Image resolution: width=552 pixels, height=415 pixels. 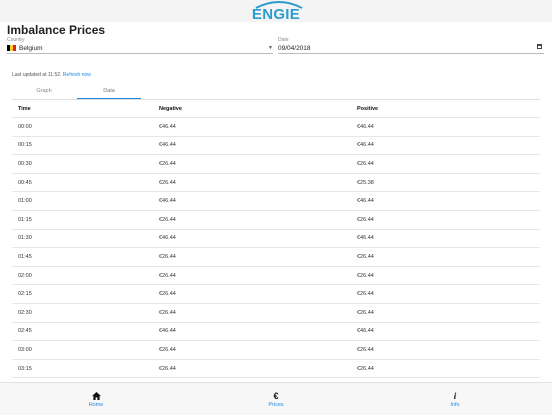 What do you see at coordinates (276, 164) in the screenshot?
I see `table-row: 00:30 €26.44 €26.44` at bounding box center [276, 164].